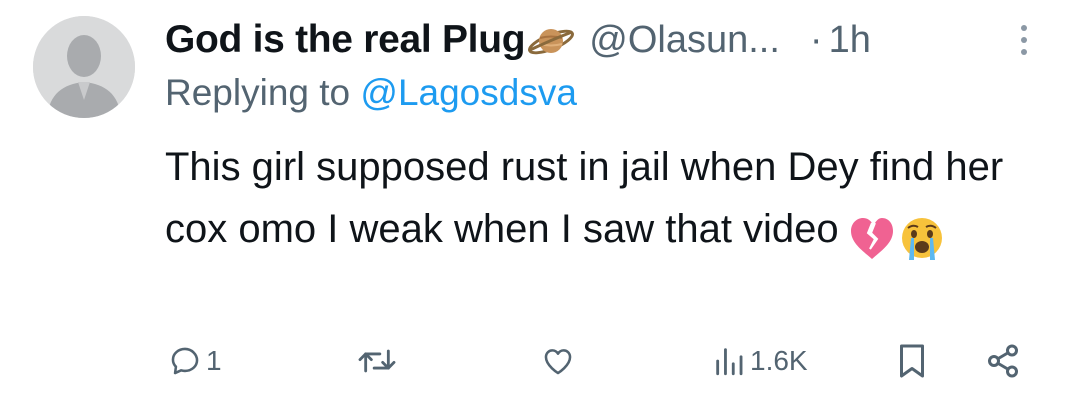 Image resolution: width=1080 pixels, height=412 pixels. I want to click on bookmark-icon, so click(912, 361).